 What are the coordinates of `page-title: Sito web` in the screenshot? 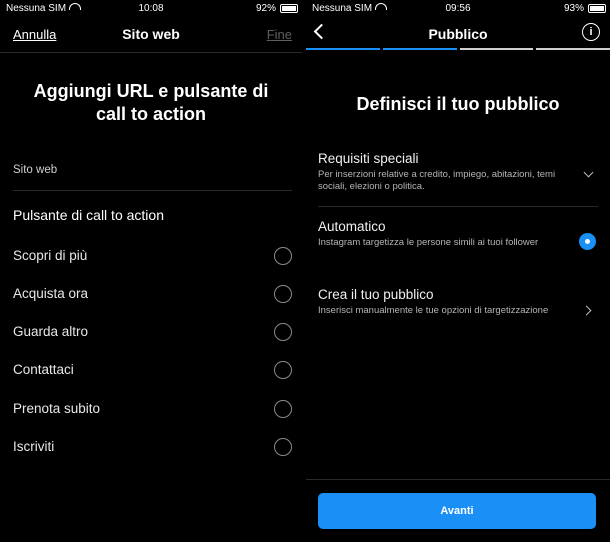 It's located at (151, 34).